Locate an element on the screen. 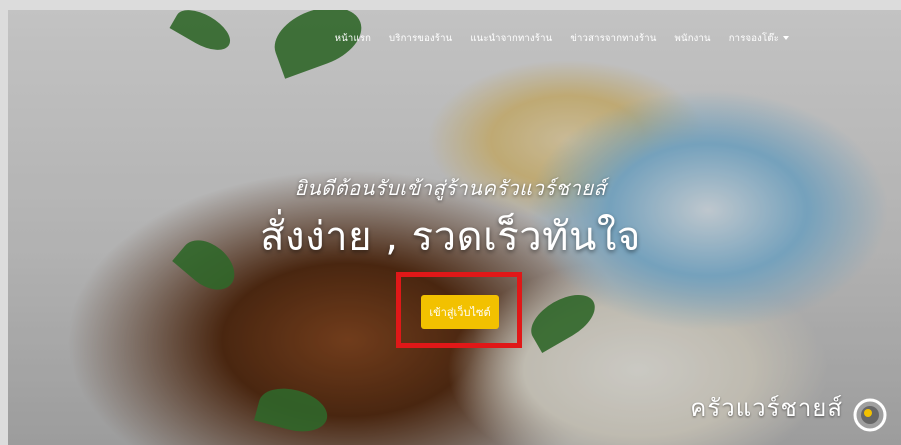 The width and height of the screenshot is (901, 445). nav-item-reservation-dropdown: การจองโต๊ะ is located at coordinates (759, 38).